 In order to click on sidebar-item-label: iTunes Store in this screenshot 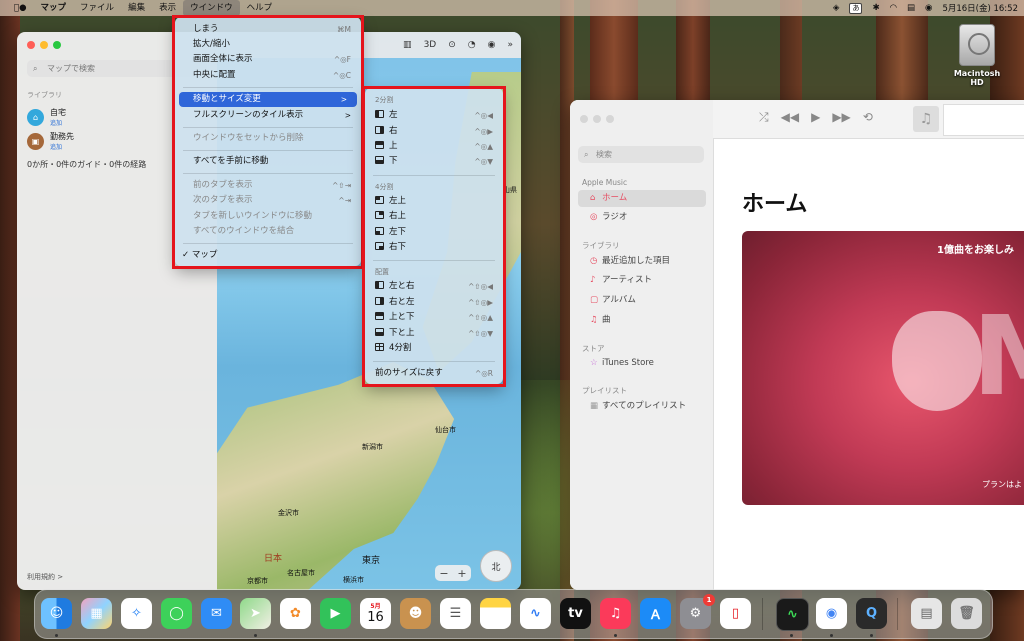, I will do `click(628, 363)`.